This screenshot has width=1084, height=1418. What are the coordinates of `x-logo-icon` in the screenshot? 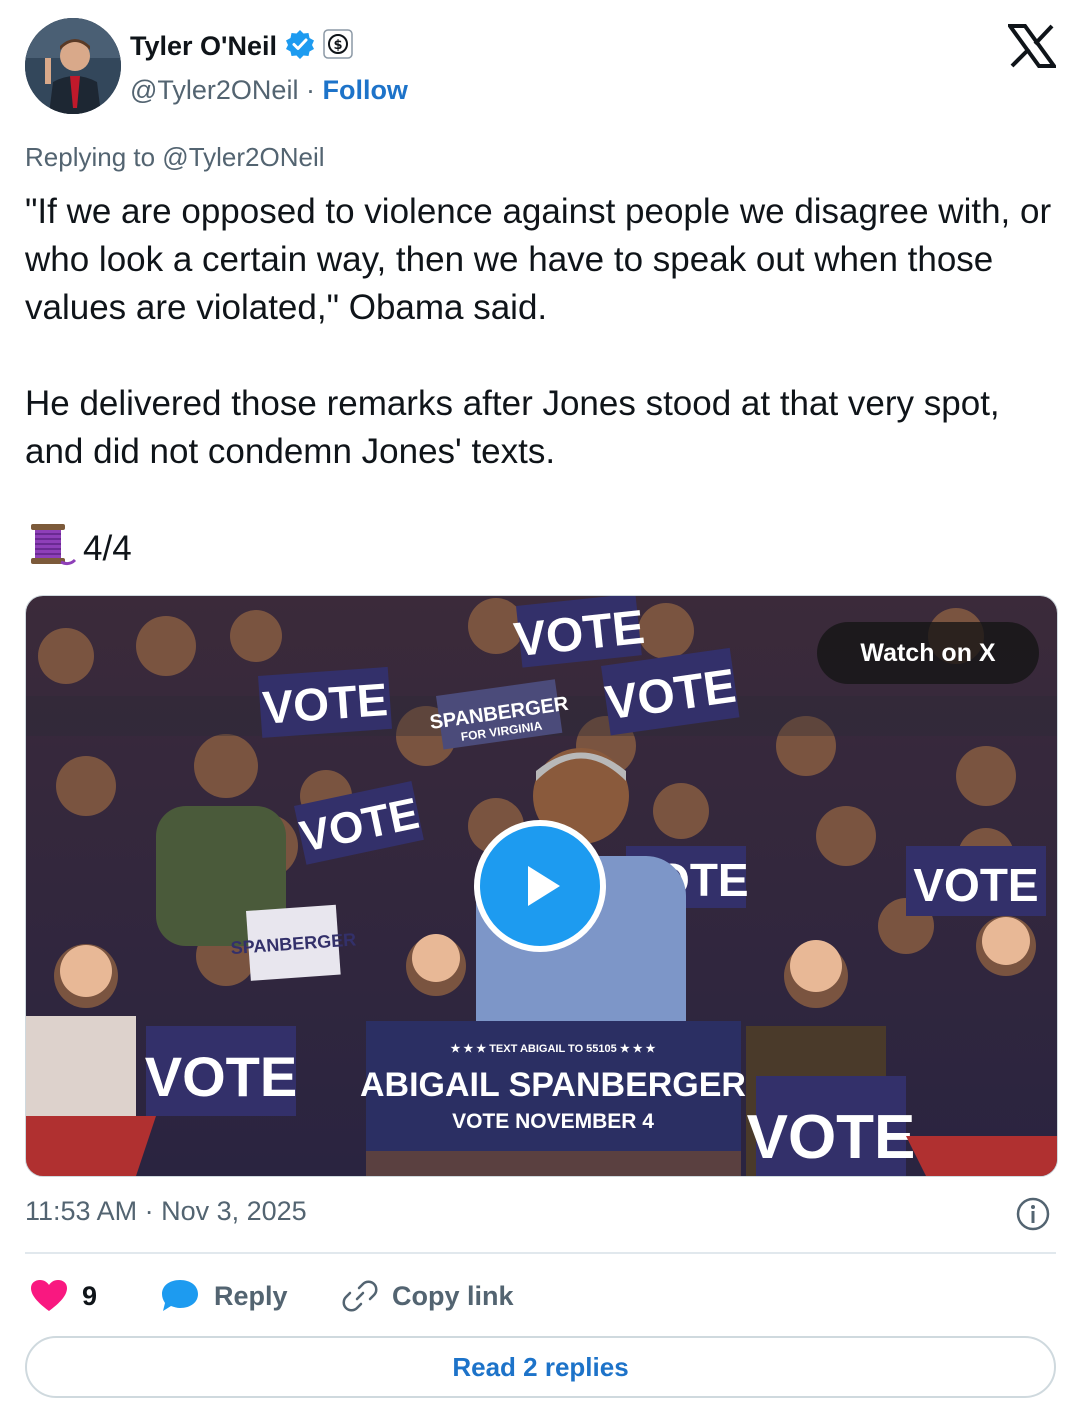 It's located at (1032, 46).